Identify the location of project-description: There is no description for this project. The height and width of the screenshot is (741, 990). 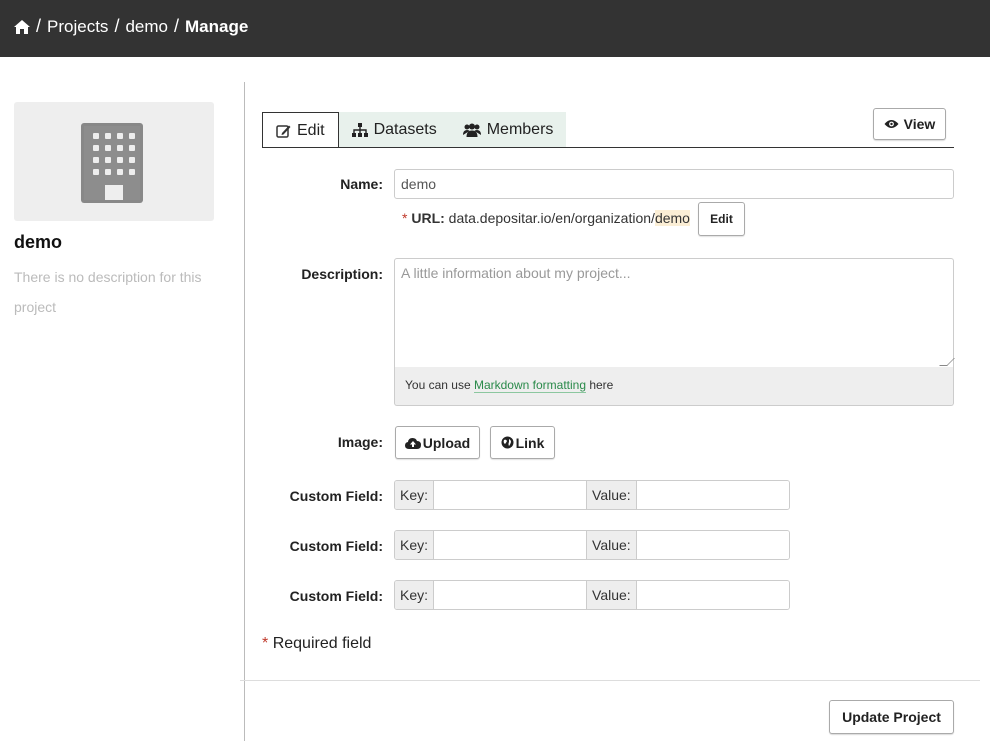
(108, 292).